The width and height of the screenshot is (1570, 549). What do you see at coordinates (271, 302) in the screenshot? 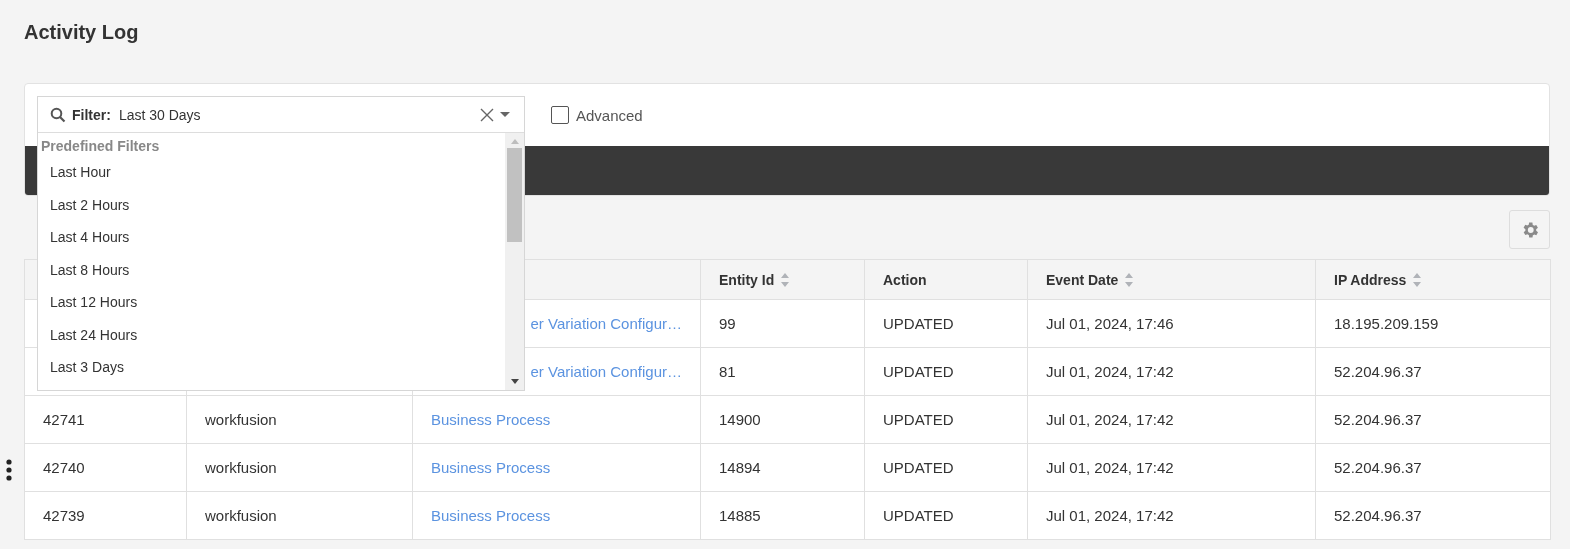
I see `filter-option: Last 12 Hours` at bounding box center [271, 302].